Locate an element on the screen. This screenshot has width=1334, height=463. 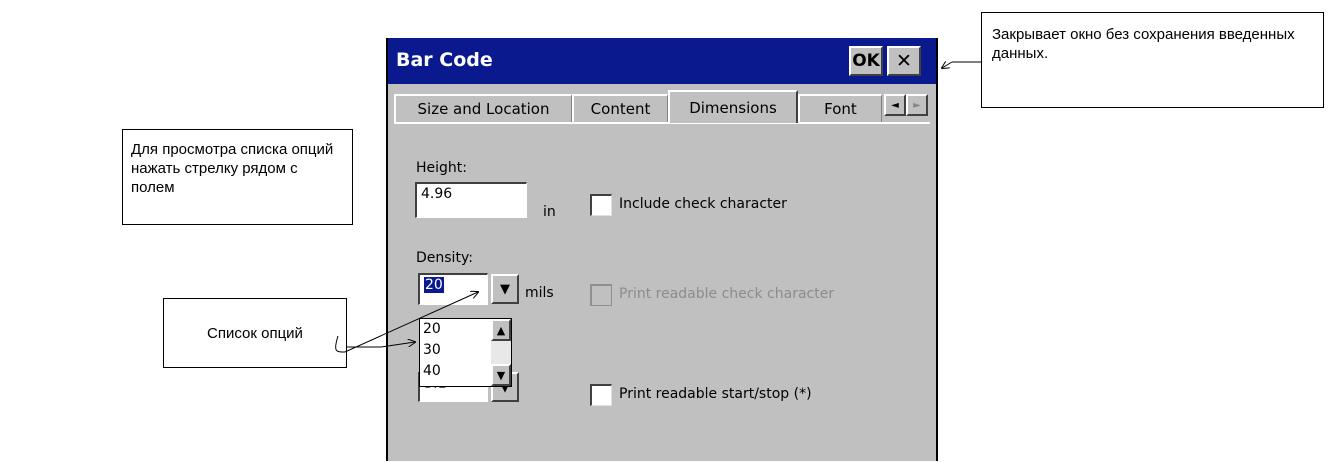
density-value: 20 is located at coordinates (434, 285).